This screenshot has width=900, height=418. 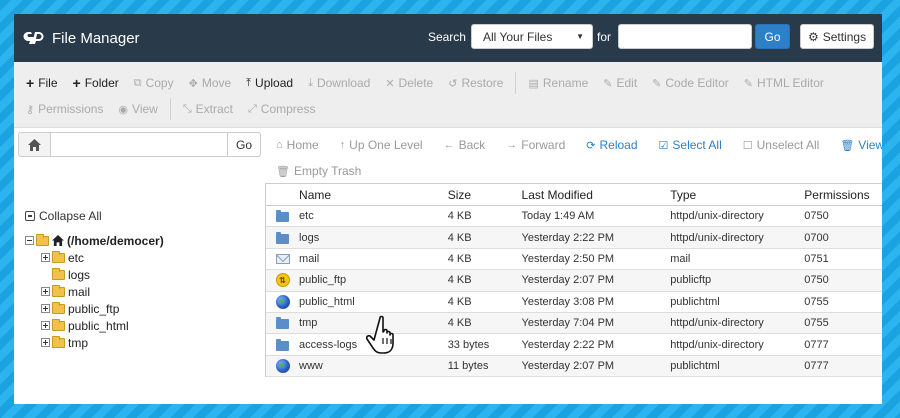 I want to click on select-all-button: ☑ Select All, so click(x=690, y=145).